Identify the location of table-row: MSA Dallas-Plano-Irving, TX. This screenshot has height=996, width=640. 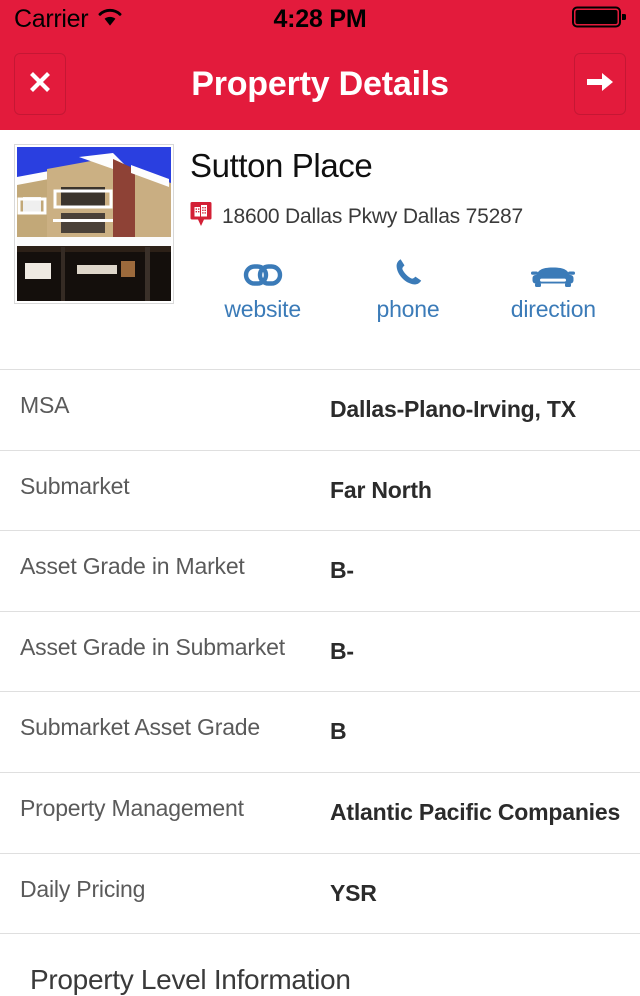
(320, 410).